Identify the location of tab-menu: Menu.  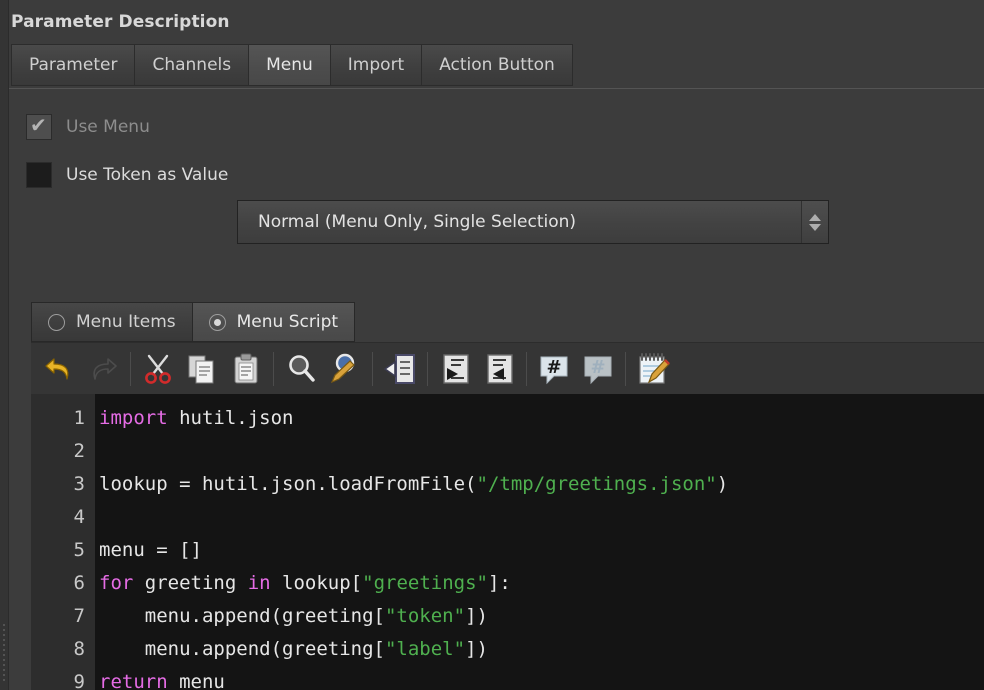
(289, 65).